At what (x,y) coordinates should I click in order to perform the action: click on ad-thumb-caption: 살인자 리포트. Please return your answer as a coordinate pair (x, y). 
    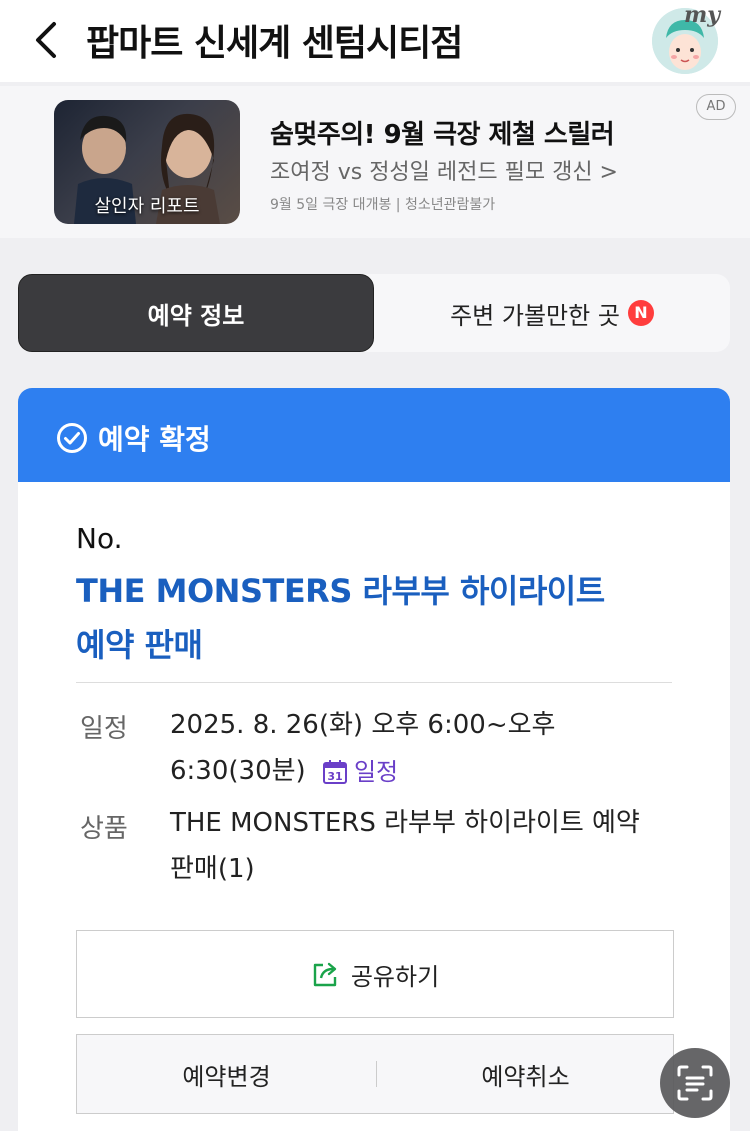
    Looking at the image, I should click on (147, 206).